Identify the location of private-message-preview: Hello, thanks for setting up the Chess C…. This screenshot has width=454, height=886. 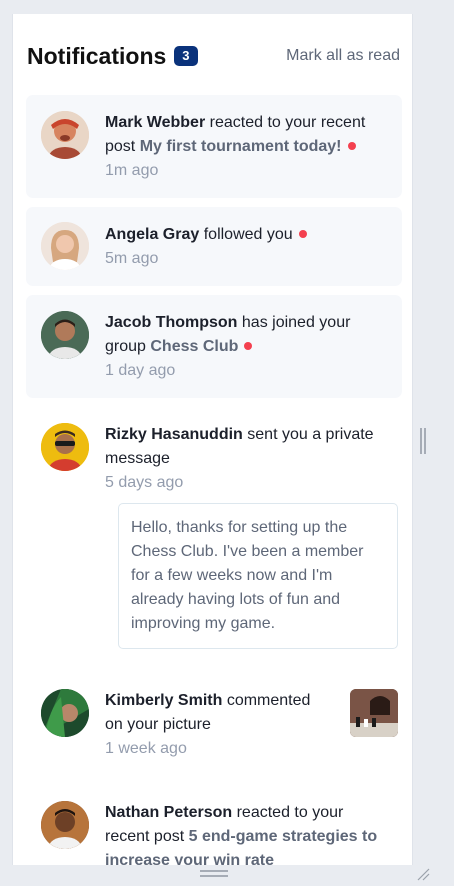
(258, 576).